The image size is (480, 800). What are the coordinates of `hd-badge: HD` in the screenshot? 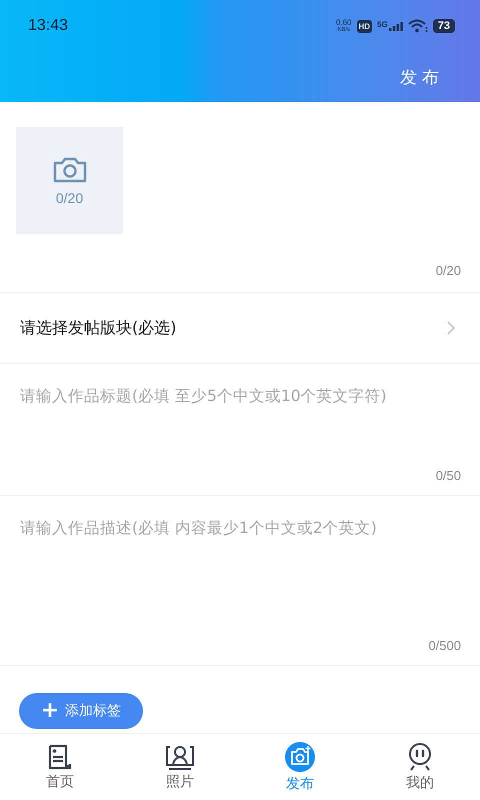 It's located at (364, 26).